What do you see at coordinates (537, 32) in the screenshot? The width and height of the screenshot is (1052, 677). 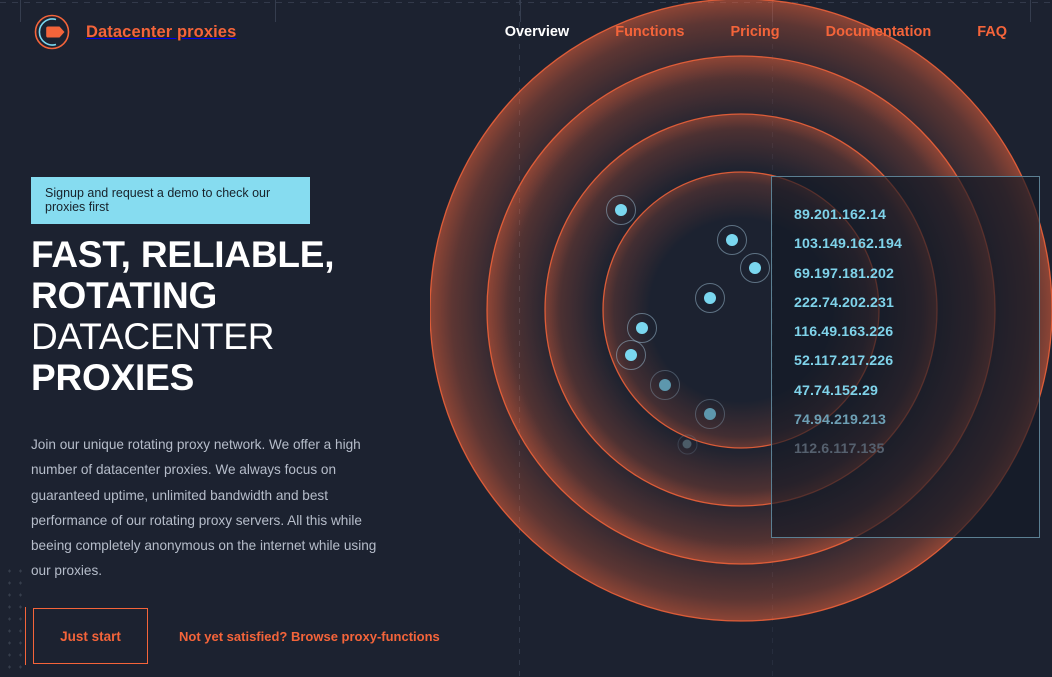 I see `nav-item-overview: Overview` at bounding box center [537, 32].